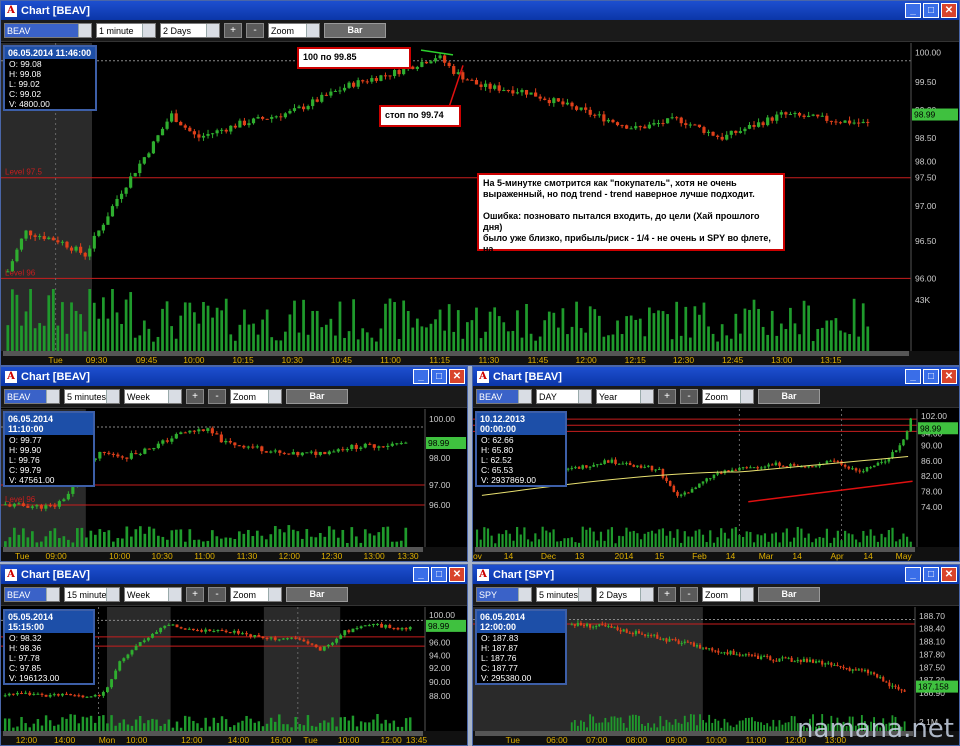 Image resolution: width=960 pixels, height=746 pixels. Describe the element at coordinates (97, 360) in the screenshot. I see `time-tick-label: 09:30` at that location.